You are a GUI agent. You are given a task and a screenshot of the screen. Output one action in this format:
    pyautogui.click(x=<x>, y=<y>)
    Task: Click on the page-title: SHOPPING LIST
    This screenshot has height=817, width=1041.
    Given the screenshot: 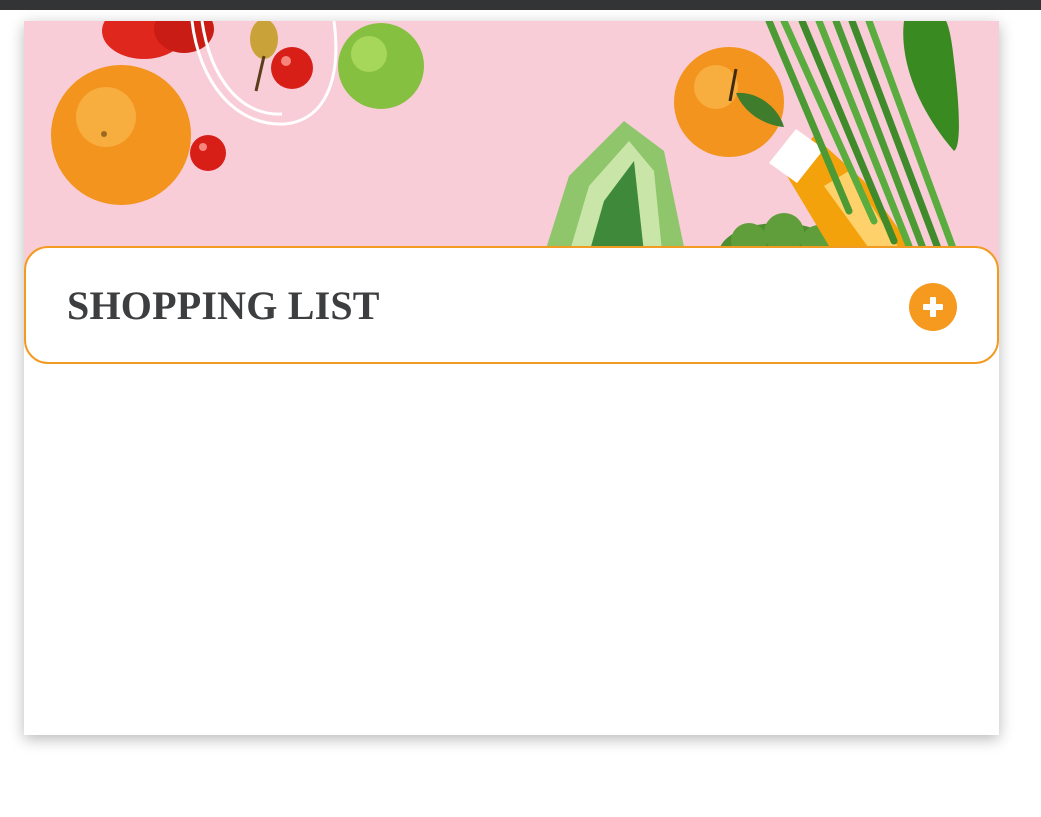 What is the action you would take?
    pyautogui.click(x=223, y=305)
    